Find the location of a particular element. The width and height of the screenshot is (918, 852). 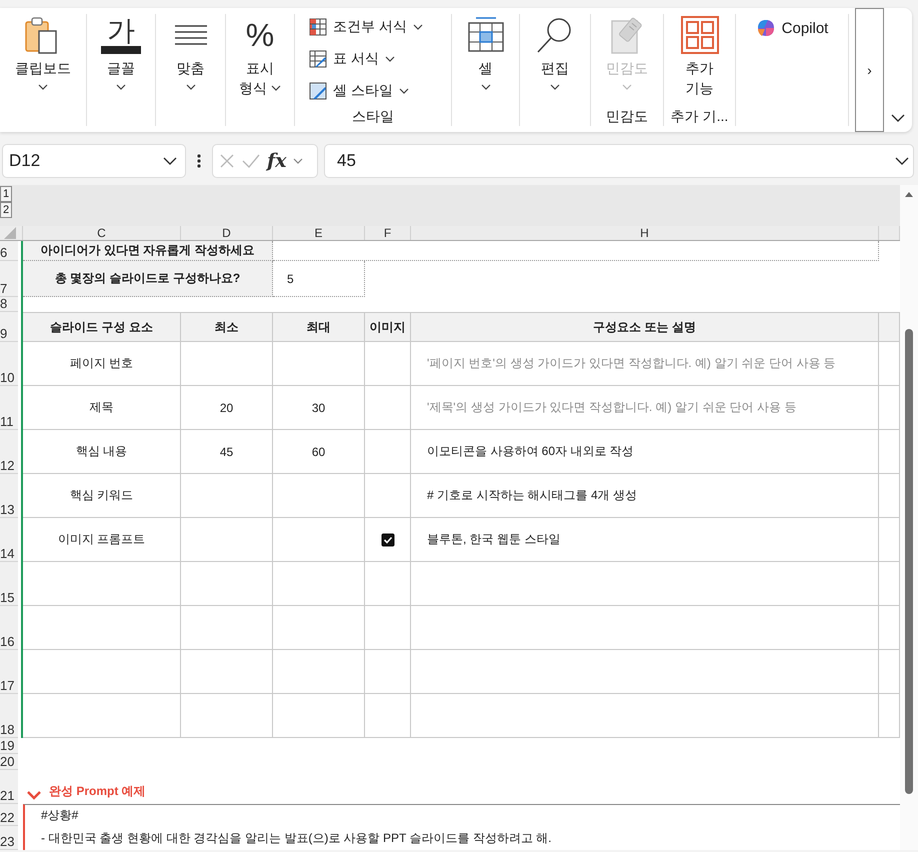

row-header: 10 is located at coordinates (9, 364).